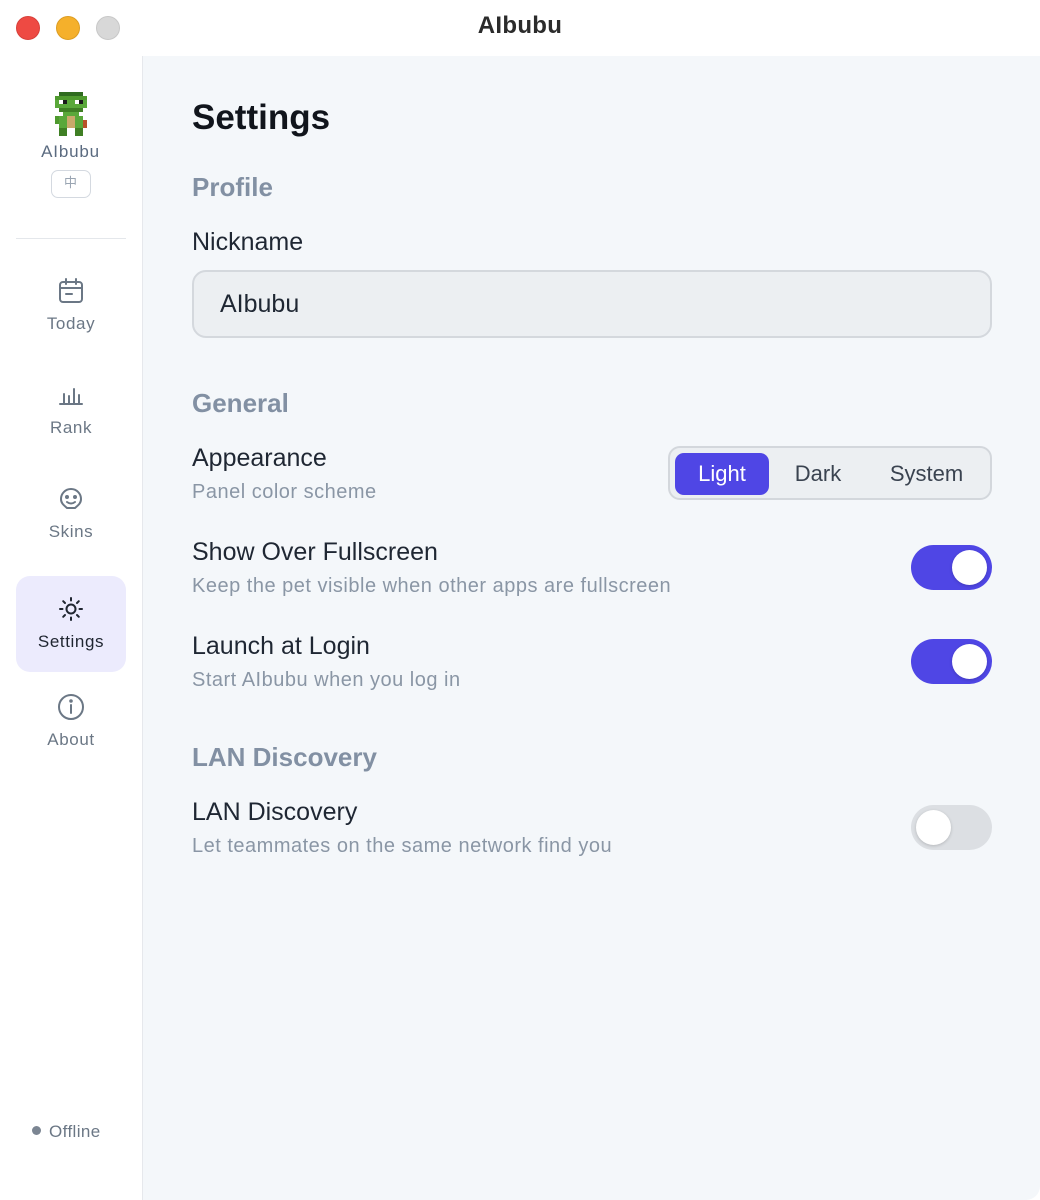 This screenshot has width=1040, height=1200. I want to click on smiley-icon, so click(71, 498).